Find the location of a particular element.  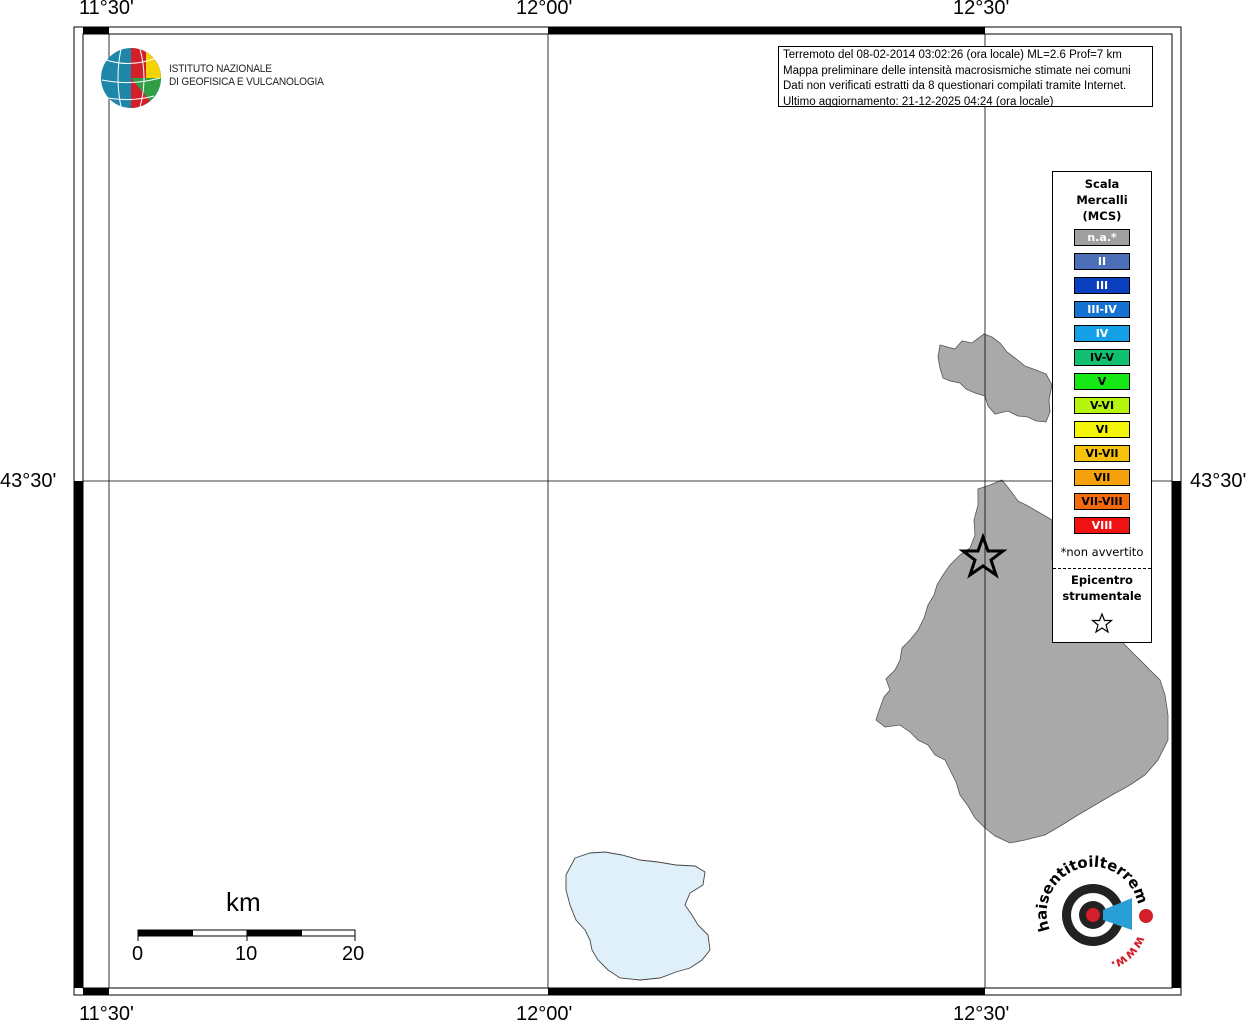

legend-swatch: VI is located at coordinates (1102, 429).